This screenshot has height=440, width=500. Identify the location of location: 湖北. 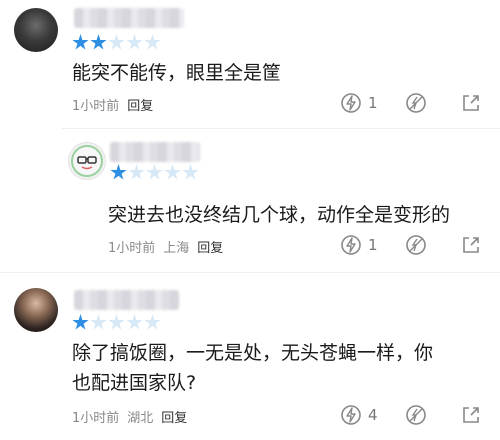
(140, 418).